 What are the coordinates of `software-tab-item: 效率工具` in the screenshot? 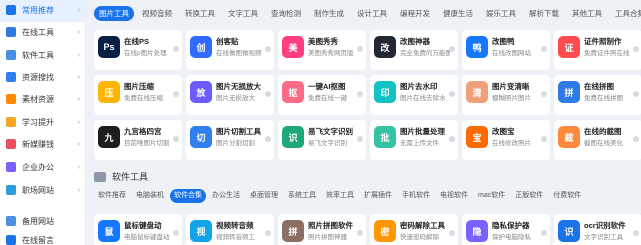 It's located at (340, 196).